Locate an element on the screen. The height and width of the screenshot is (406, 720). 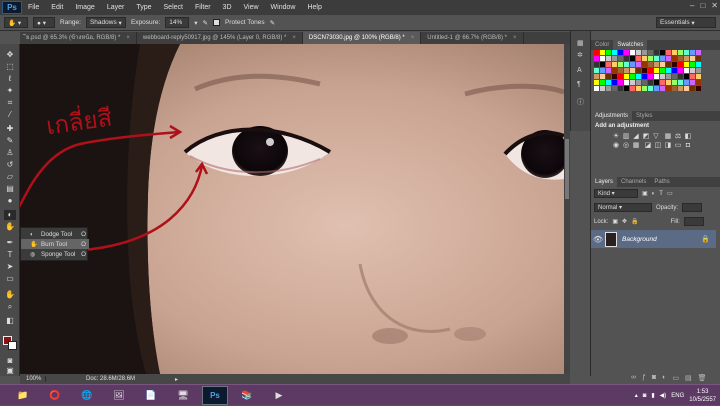
levels-icon: ▥ is located at coordinates (626, 136).